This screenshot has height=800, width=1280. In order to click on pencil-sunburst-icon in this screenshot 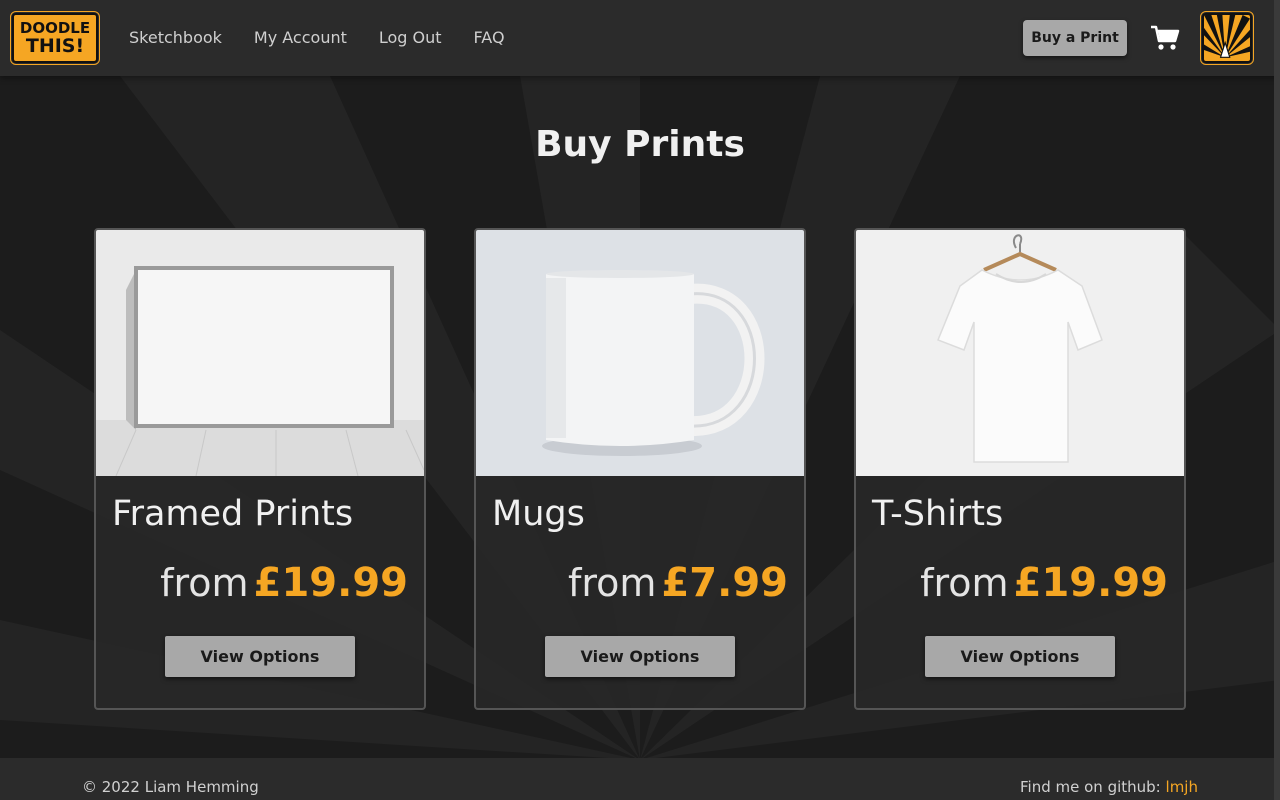, I will do `click(1227, 36)`.